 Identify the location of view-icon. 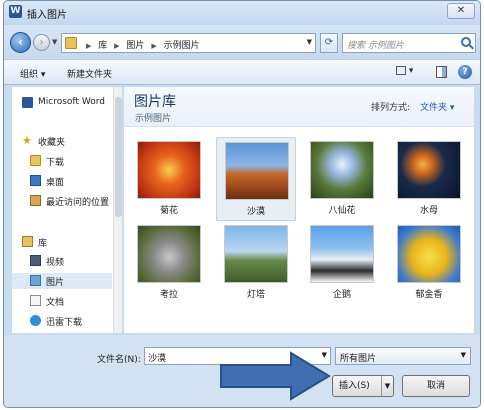
(401, 70).